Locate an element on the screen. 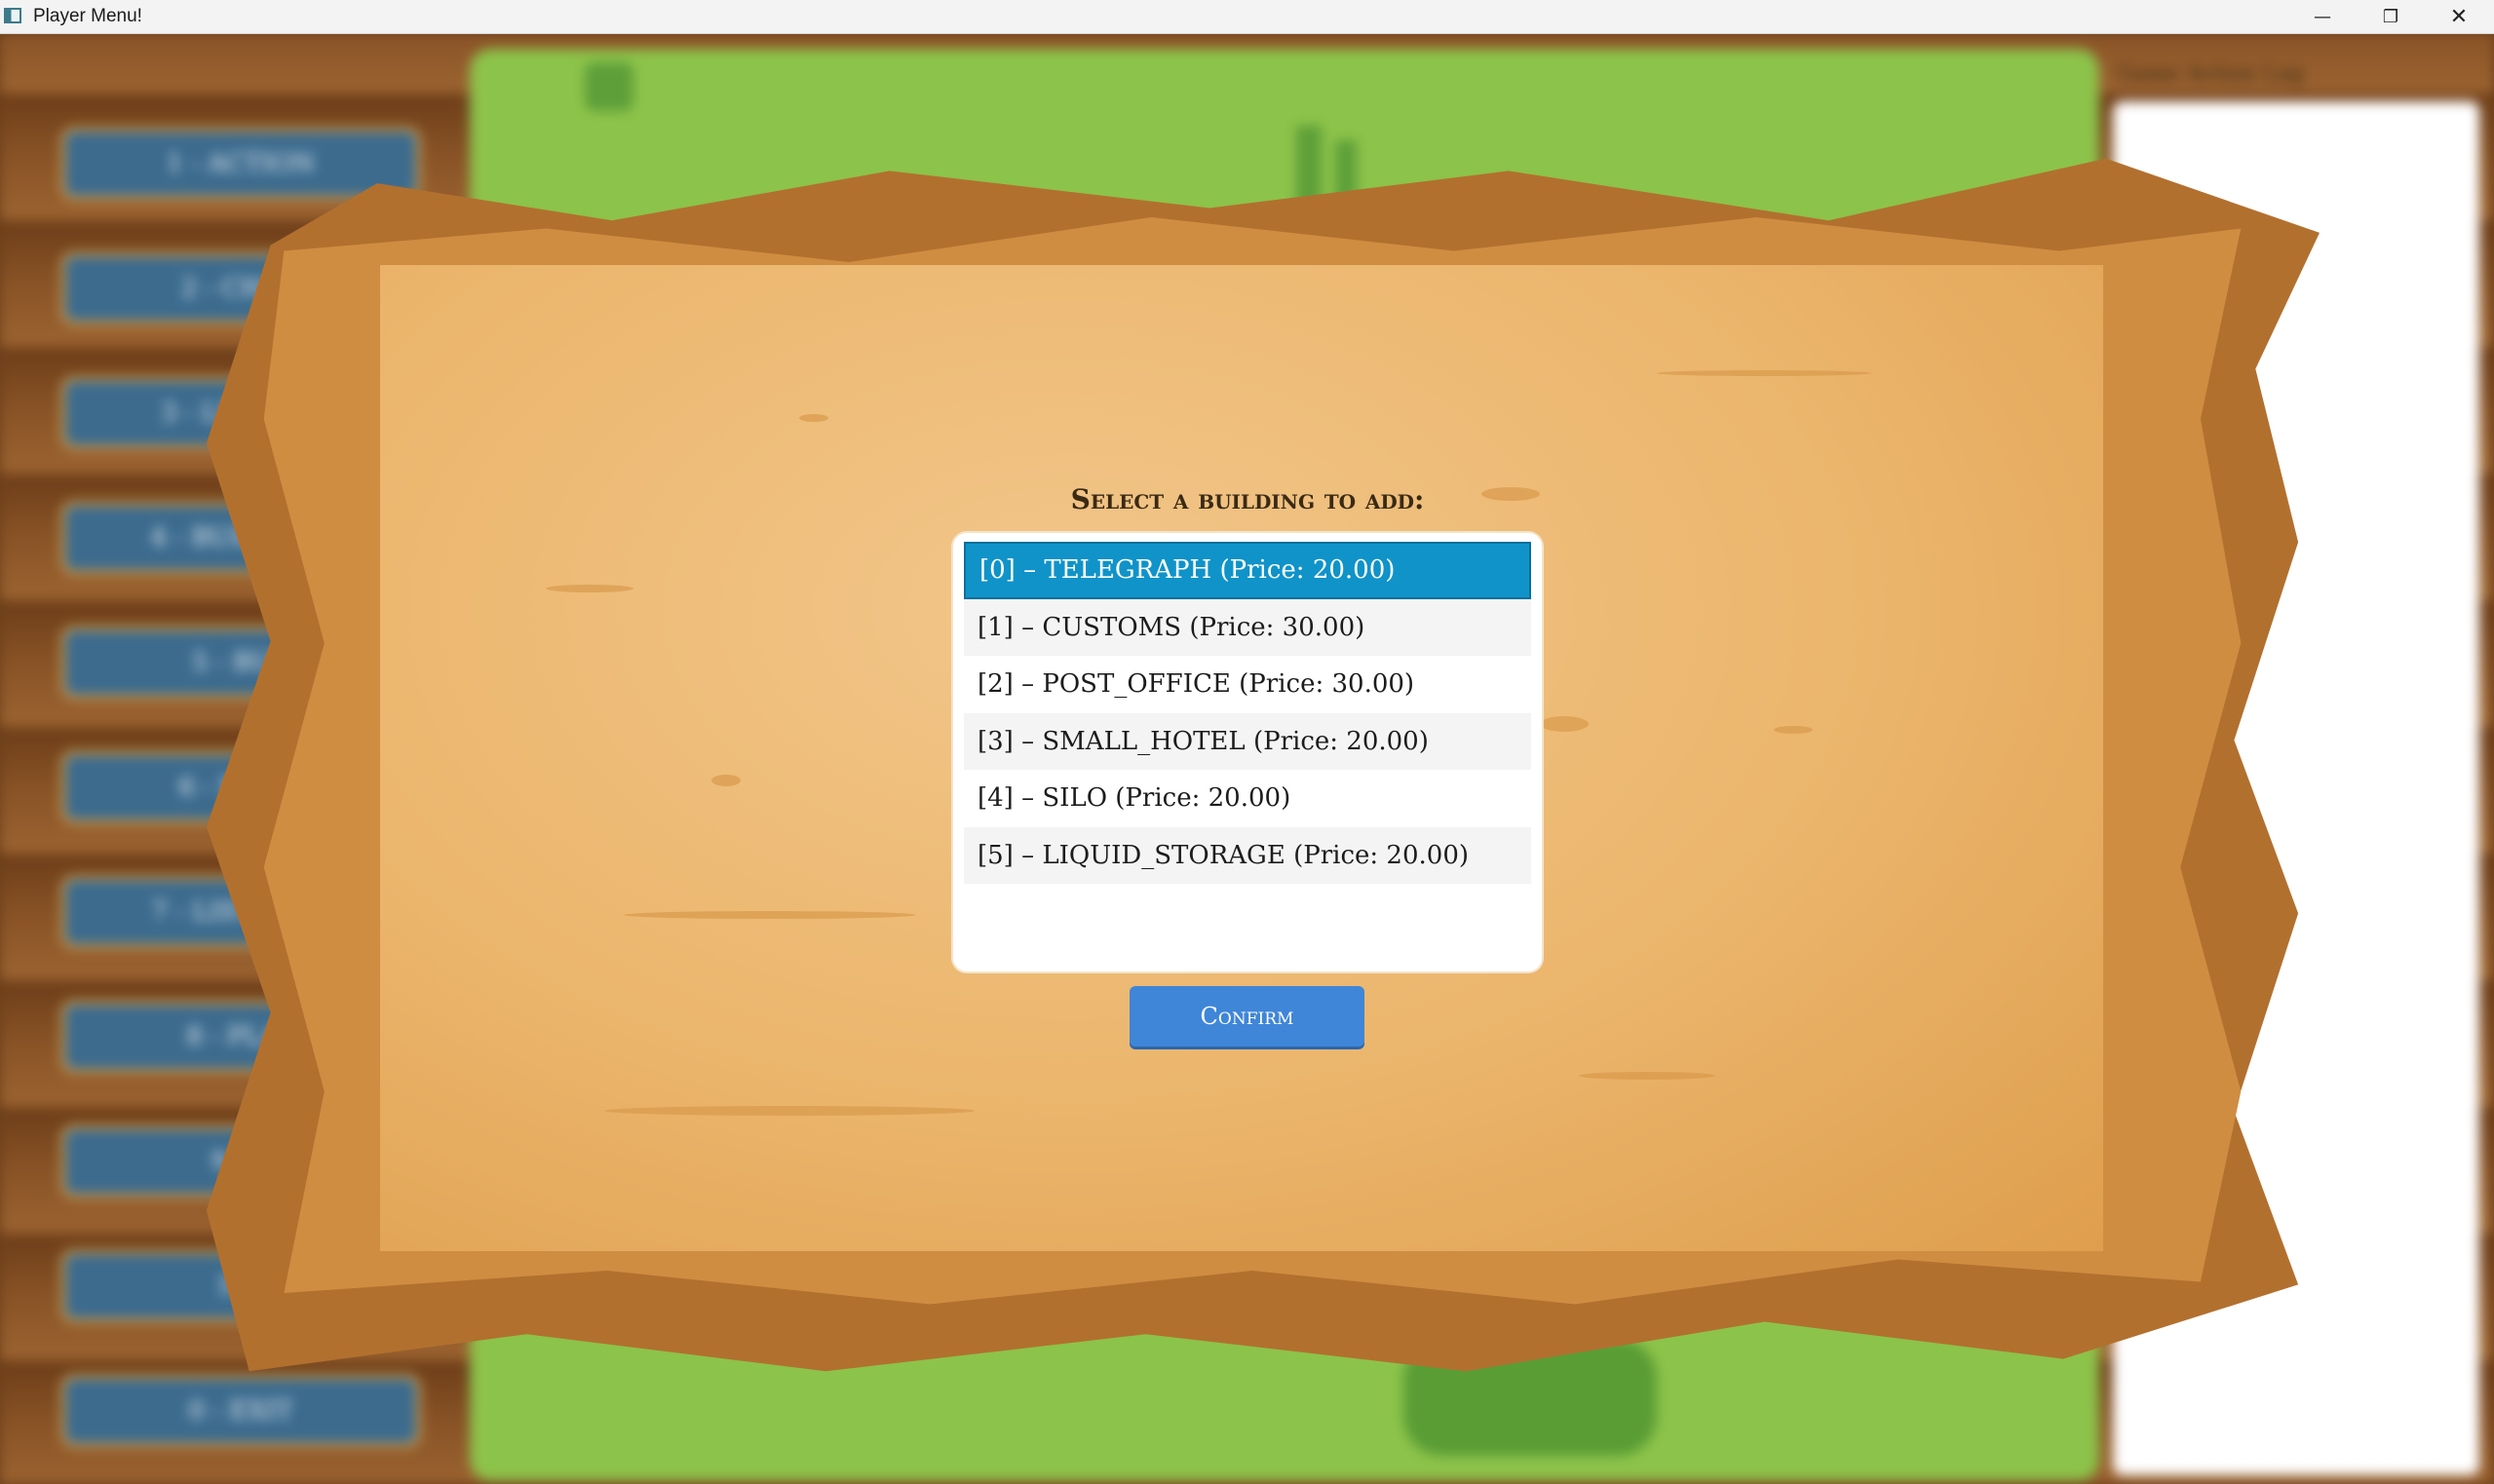 This screenshot has height=1484, width=2494. minimize-button: — is located at coordinates (2322, 16).